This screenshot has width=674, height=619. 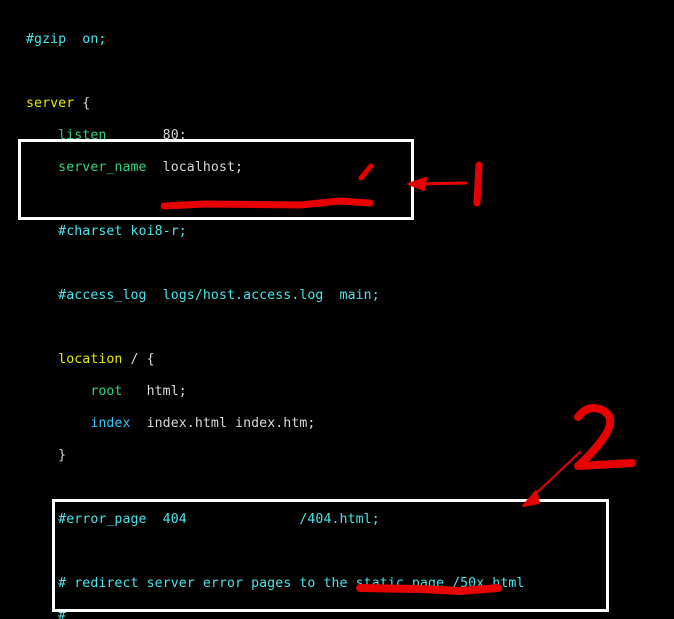 I want to click on code-line: index index.html index.htm;, so click(x=171, y=423).